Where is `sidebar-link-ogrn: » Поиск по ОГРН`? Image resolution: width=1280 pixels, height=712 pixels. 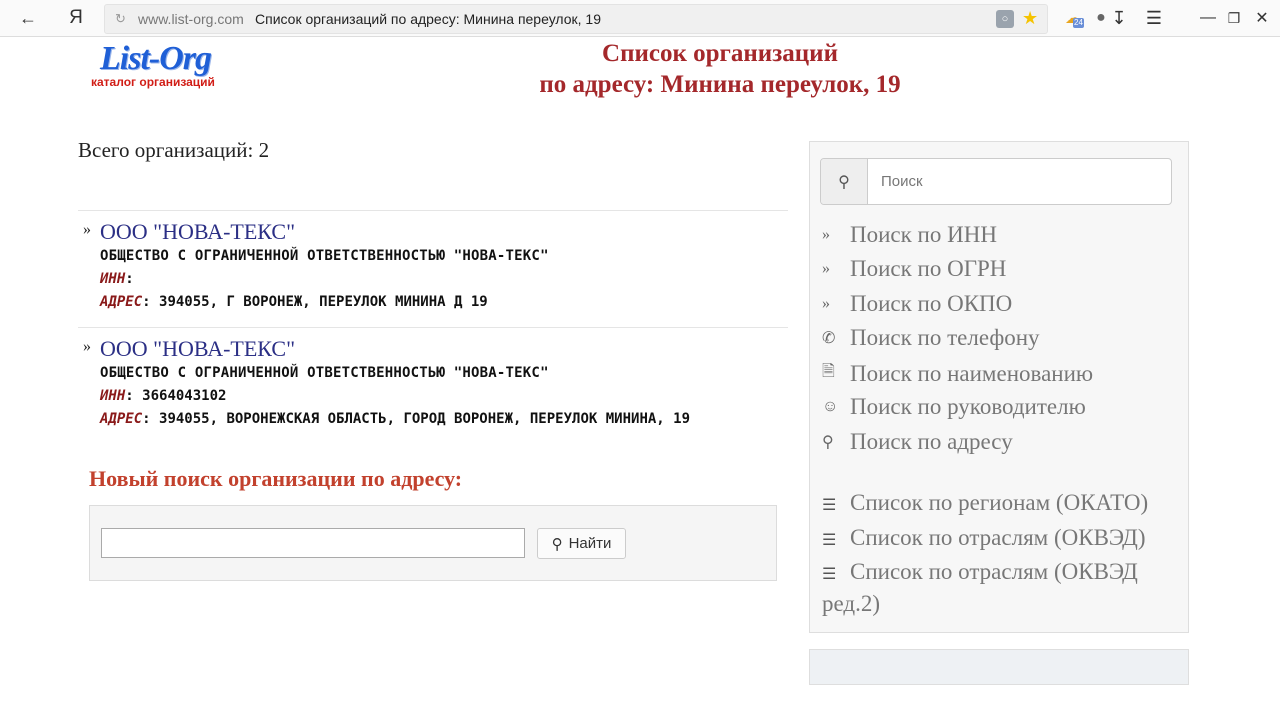
sidebar-link-ogrn: » Поиск по ОГРН is located at coordinates (914, 269).